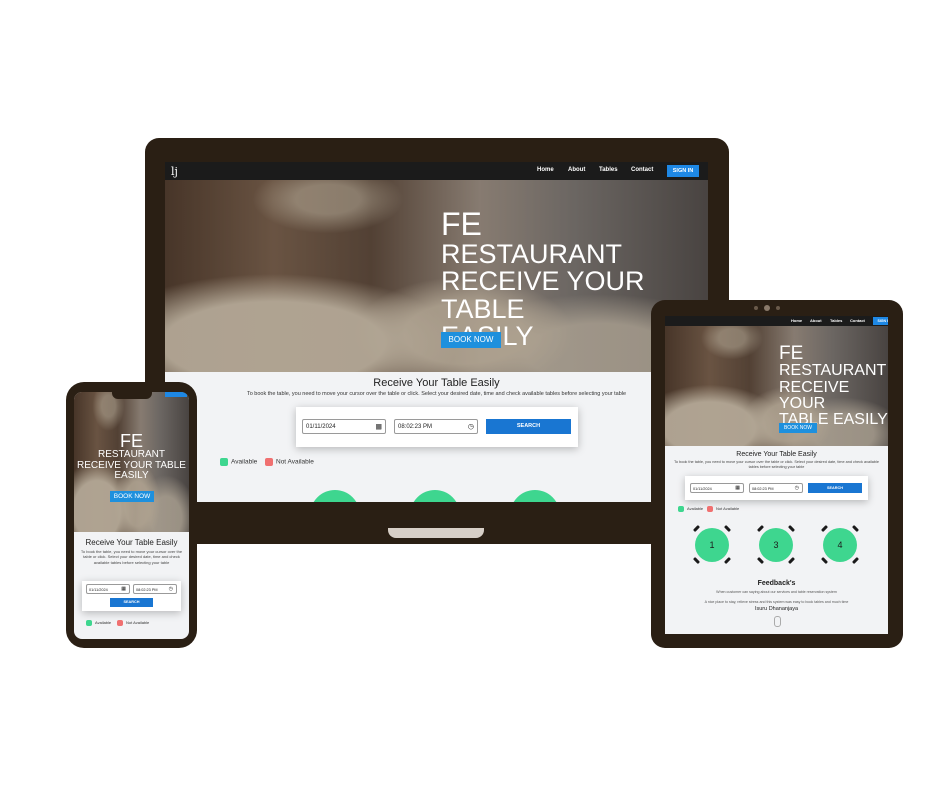  I want to click on tablet-booking-title: Receive Your Table Easily, so click(776, 454).